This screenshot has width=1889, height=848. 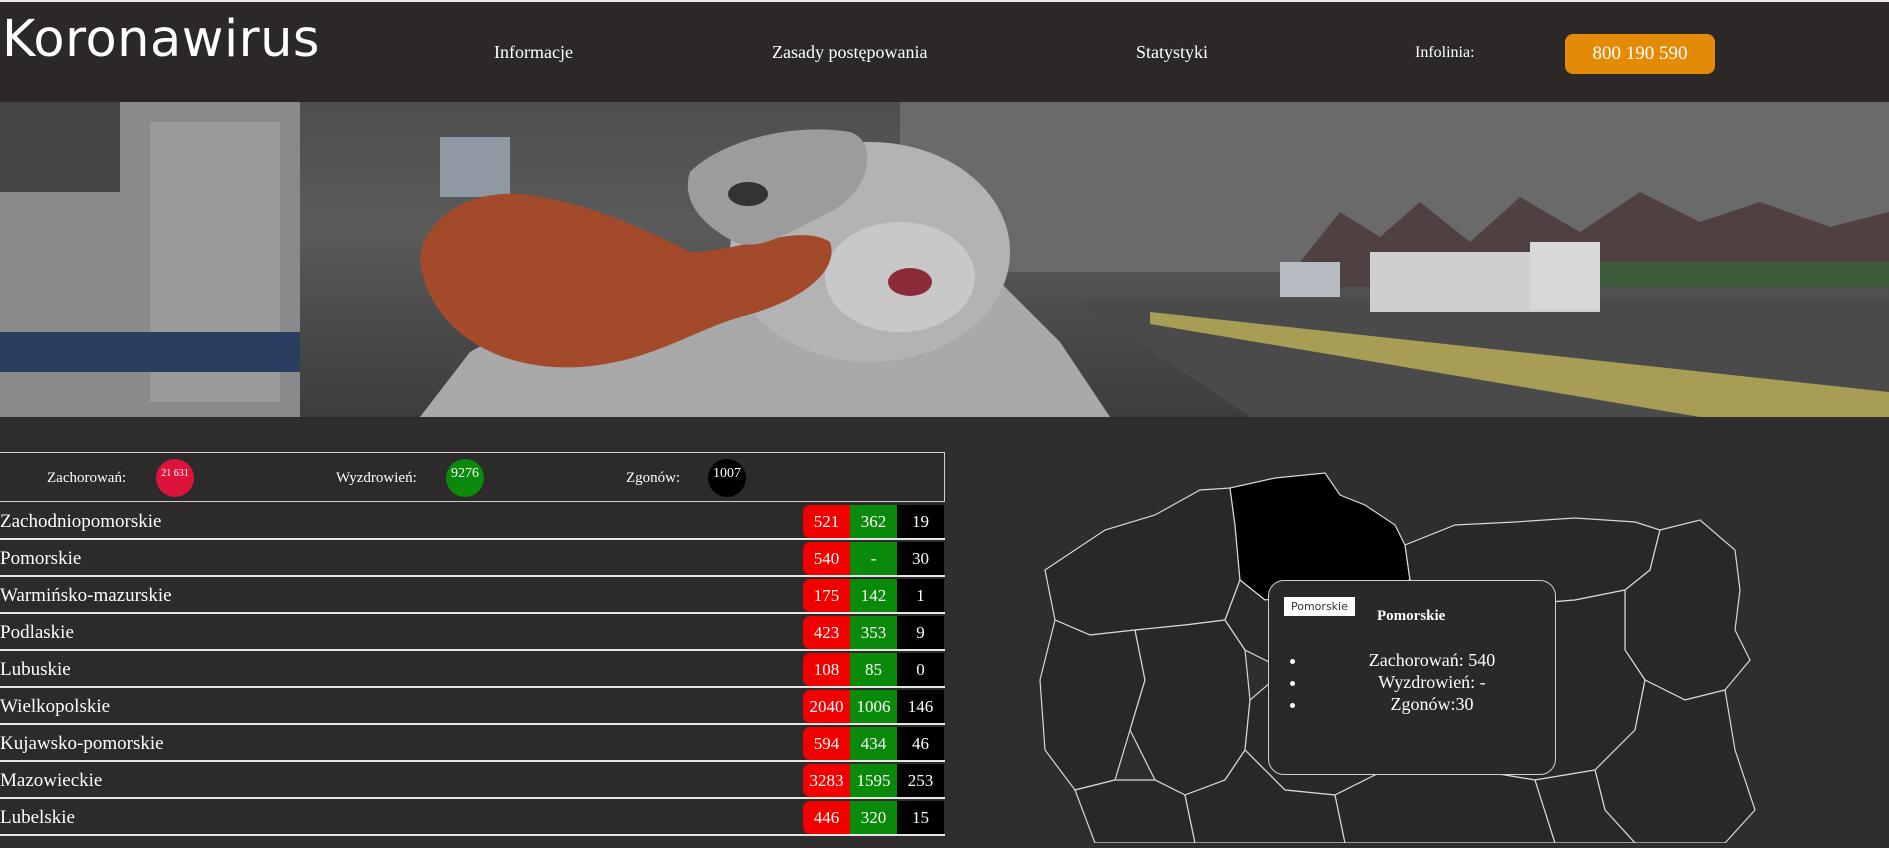 I want to click on deaths-cell: 19, so click(x=920, y=521).